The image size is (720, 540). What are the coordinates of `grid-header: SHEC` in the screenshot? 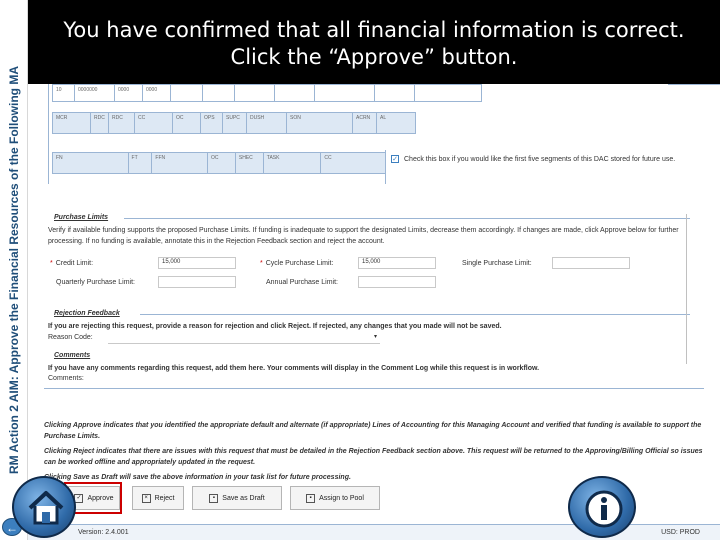 It's located at (249, 163).